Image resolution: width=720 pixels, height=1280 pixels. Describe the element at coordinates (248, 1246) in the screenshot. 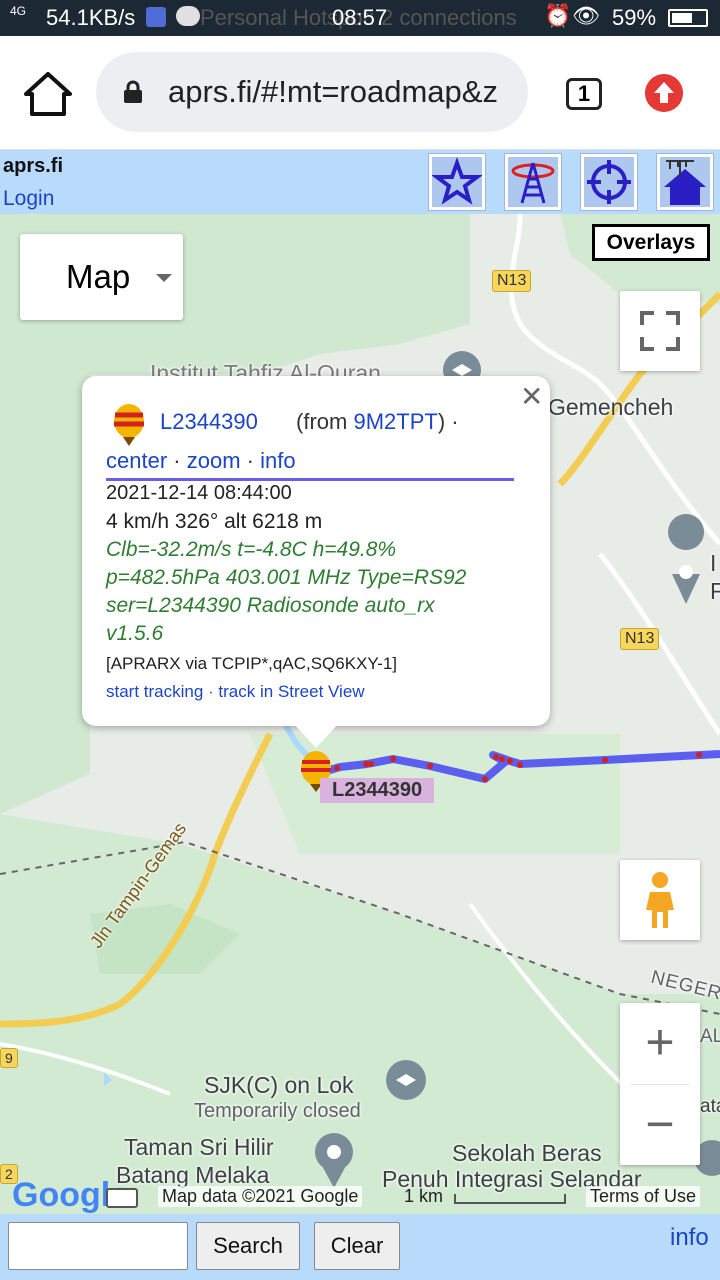

I see `search-button: Search` at that location.